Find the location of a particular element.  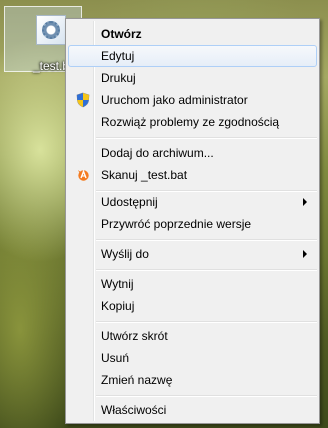

uac-shield-icon is located at coordinates (83, 100).